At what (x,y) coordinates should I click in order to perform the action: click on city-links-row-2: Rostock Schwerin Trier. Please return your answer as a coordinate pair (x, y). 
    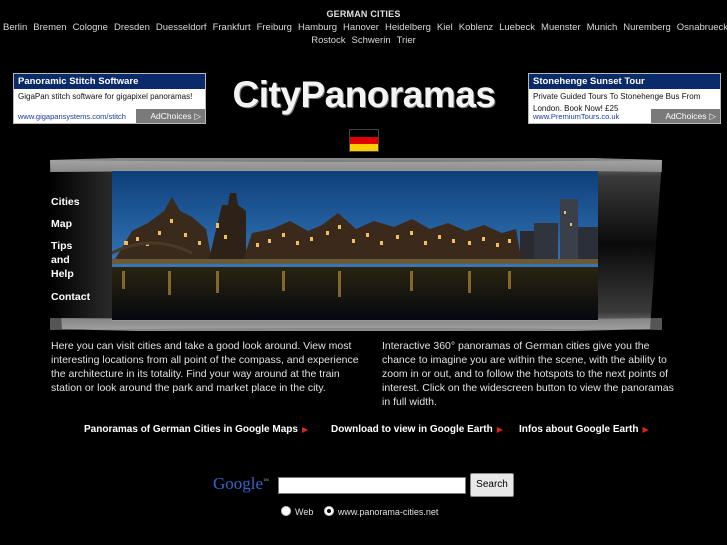
    Looking at the image, I should click on (363, 40).